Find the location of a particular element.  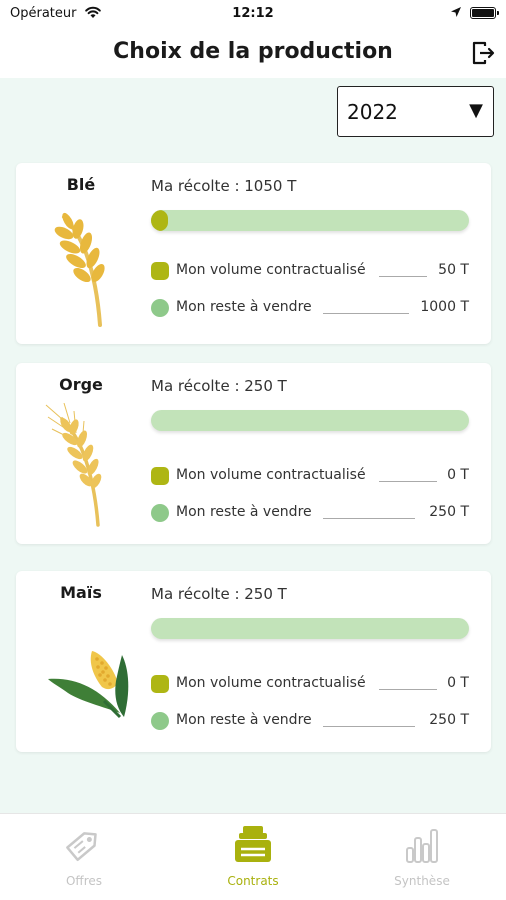

tab-contrats: Contrats is located at coordinates (253, 857).